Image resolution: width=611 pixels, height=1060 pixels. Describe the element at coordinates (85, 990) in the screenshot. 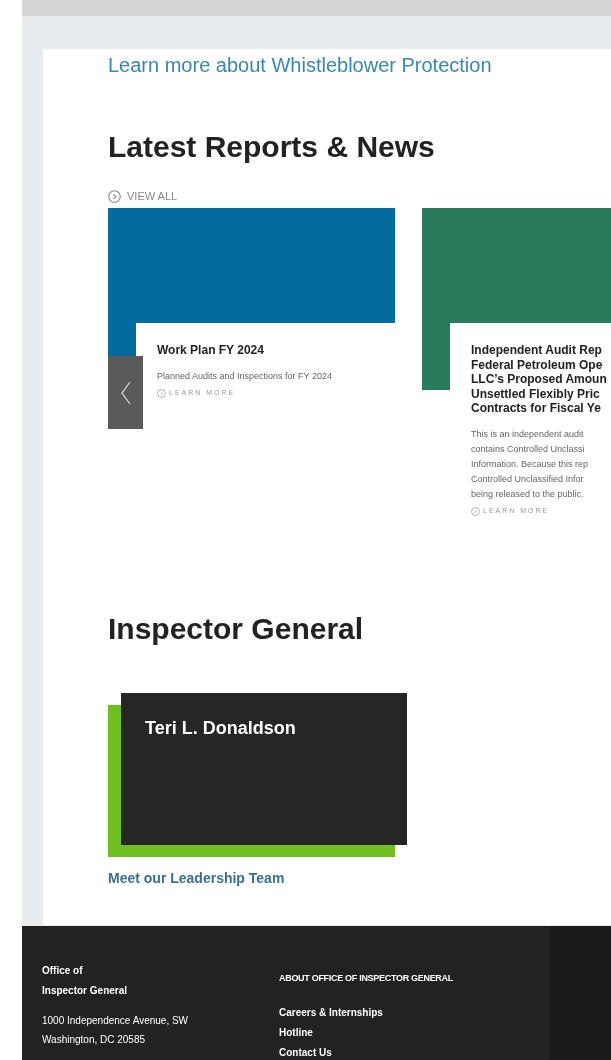

I see `organization-name: Inspector General` at that location.